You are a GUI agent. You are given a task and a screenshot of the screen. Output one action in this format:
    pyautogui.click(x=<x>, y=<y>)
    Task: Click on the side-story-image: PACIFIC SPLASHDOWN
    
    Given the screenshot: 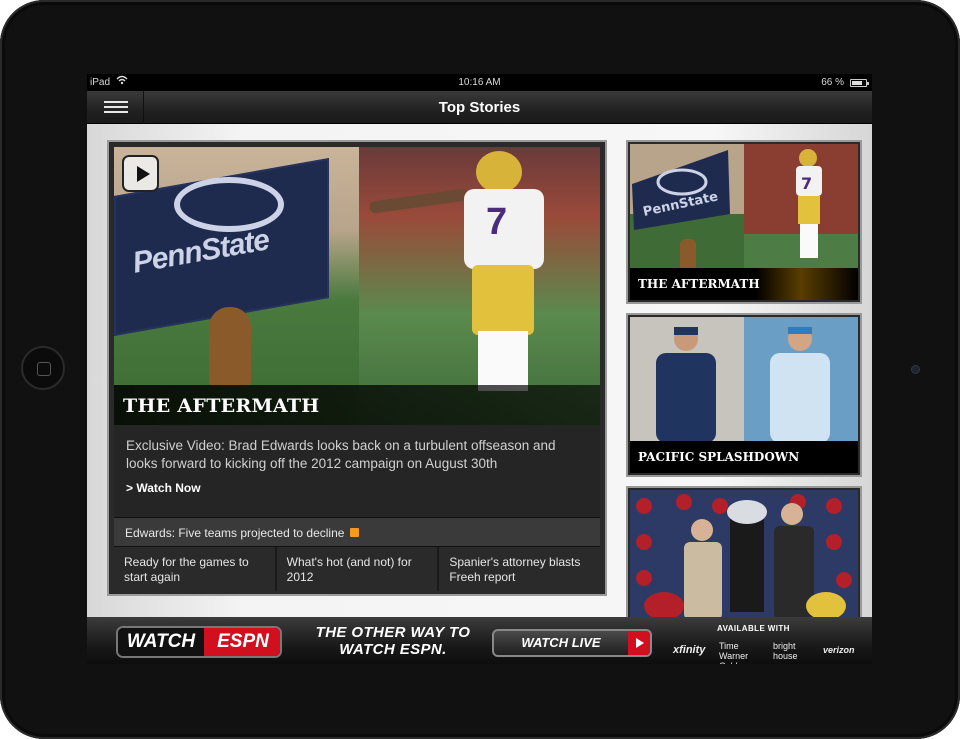 What is the action you would take?
    pyautogui.click(x=744, y=395)
    